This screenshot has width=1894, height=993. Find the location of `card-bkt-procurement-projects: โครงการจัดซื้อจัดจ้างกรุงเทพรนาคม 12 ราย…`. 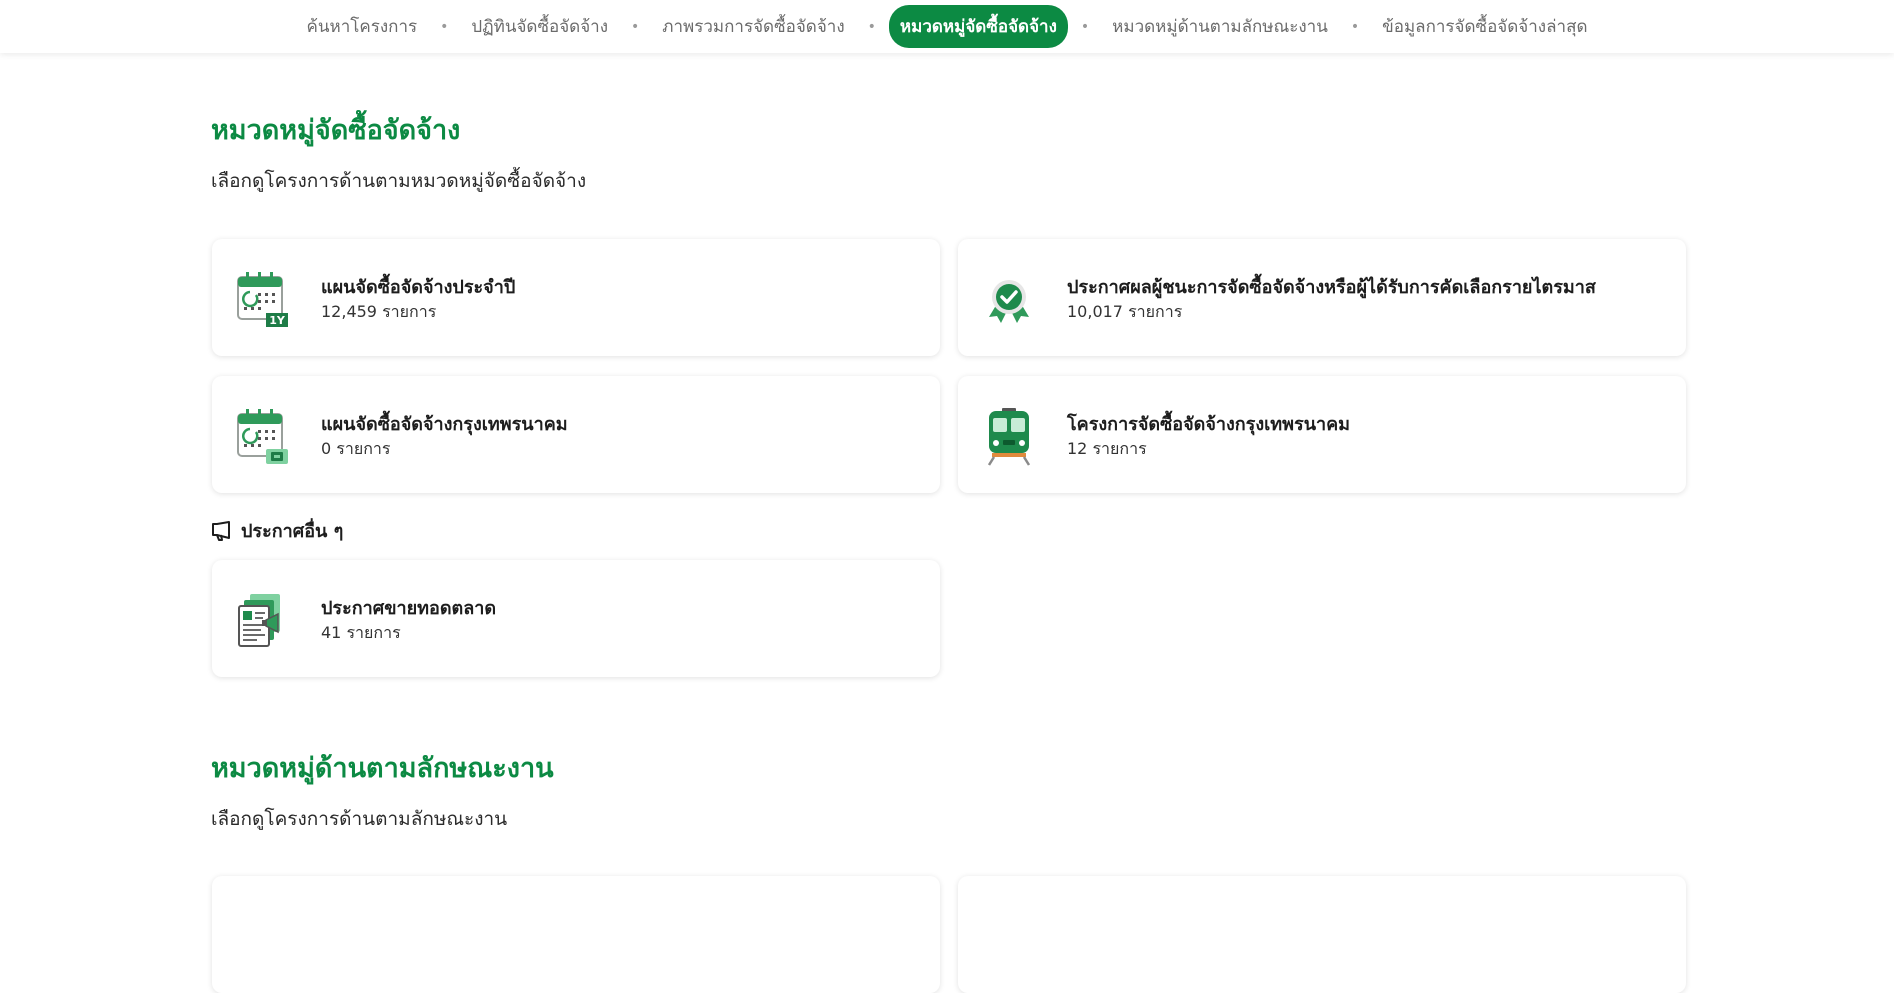

card-bkt-procurement-projects: โครงการจัดซื้อจัดจ้างกรุงเทพรนาคม 12 ราย… is located at coordinates (1322, 434).